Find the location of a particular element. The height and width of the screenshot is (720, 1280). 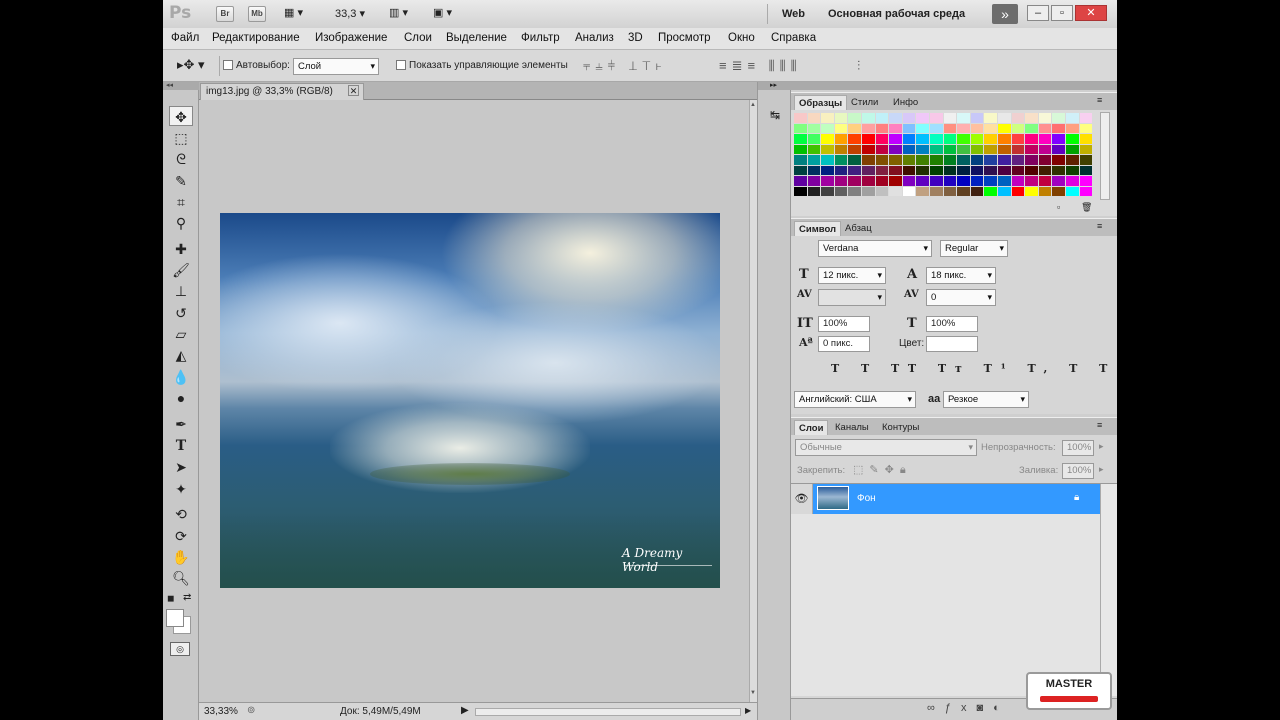

blur-tool-icon: 💧 is located at coordinates (181, 377).